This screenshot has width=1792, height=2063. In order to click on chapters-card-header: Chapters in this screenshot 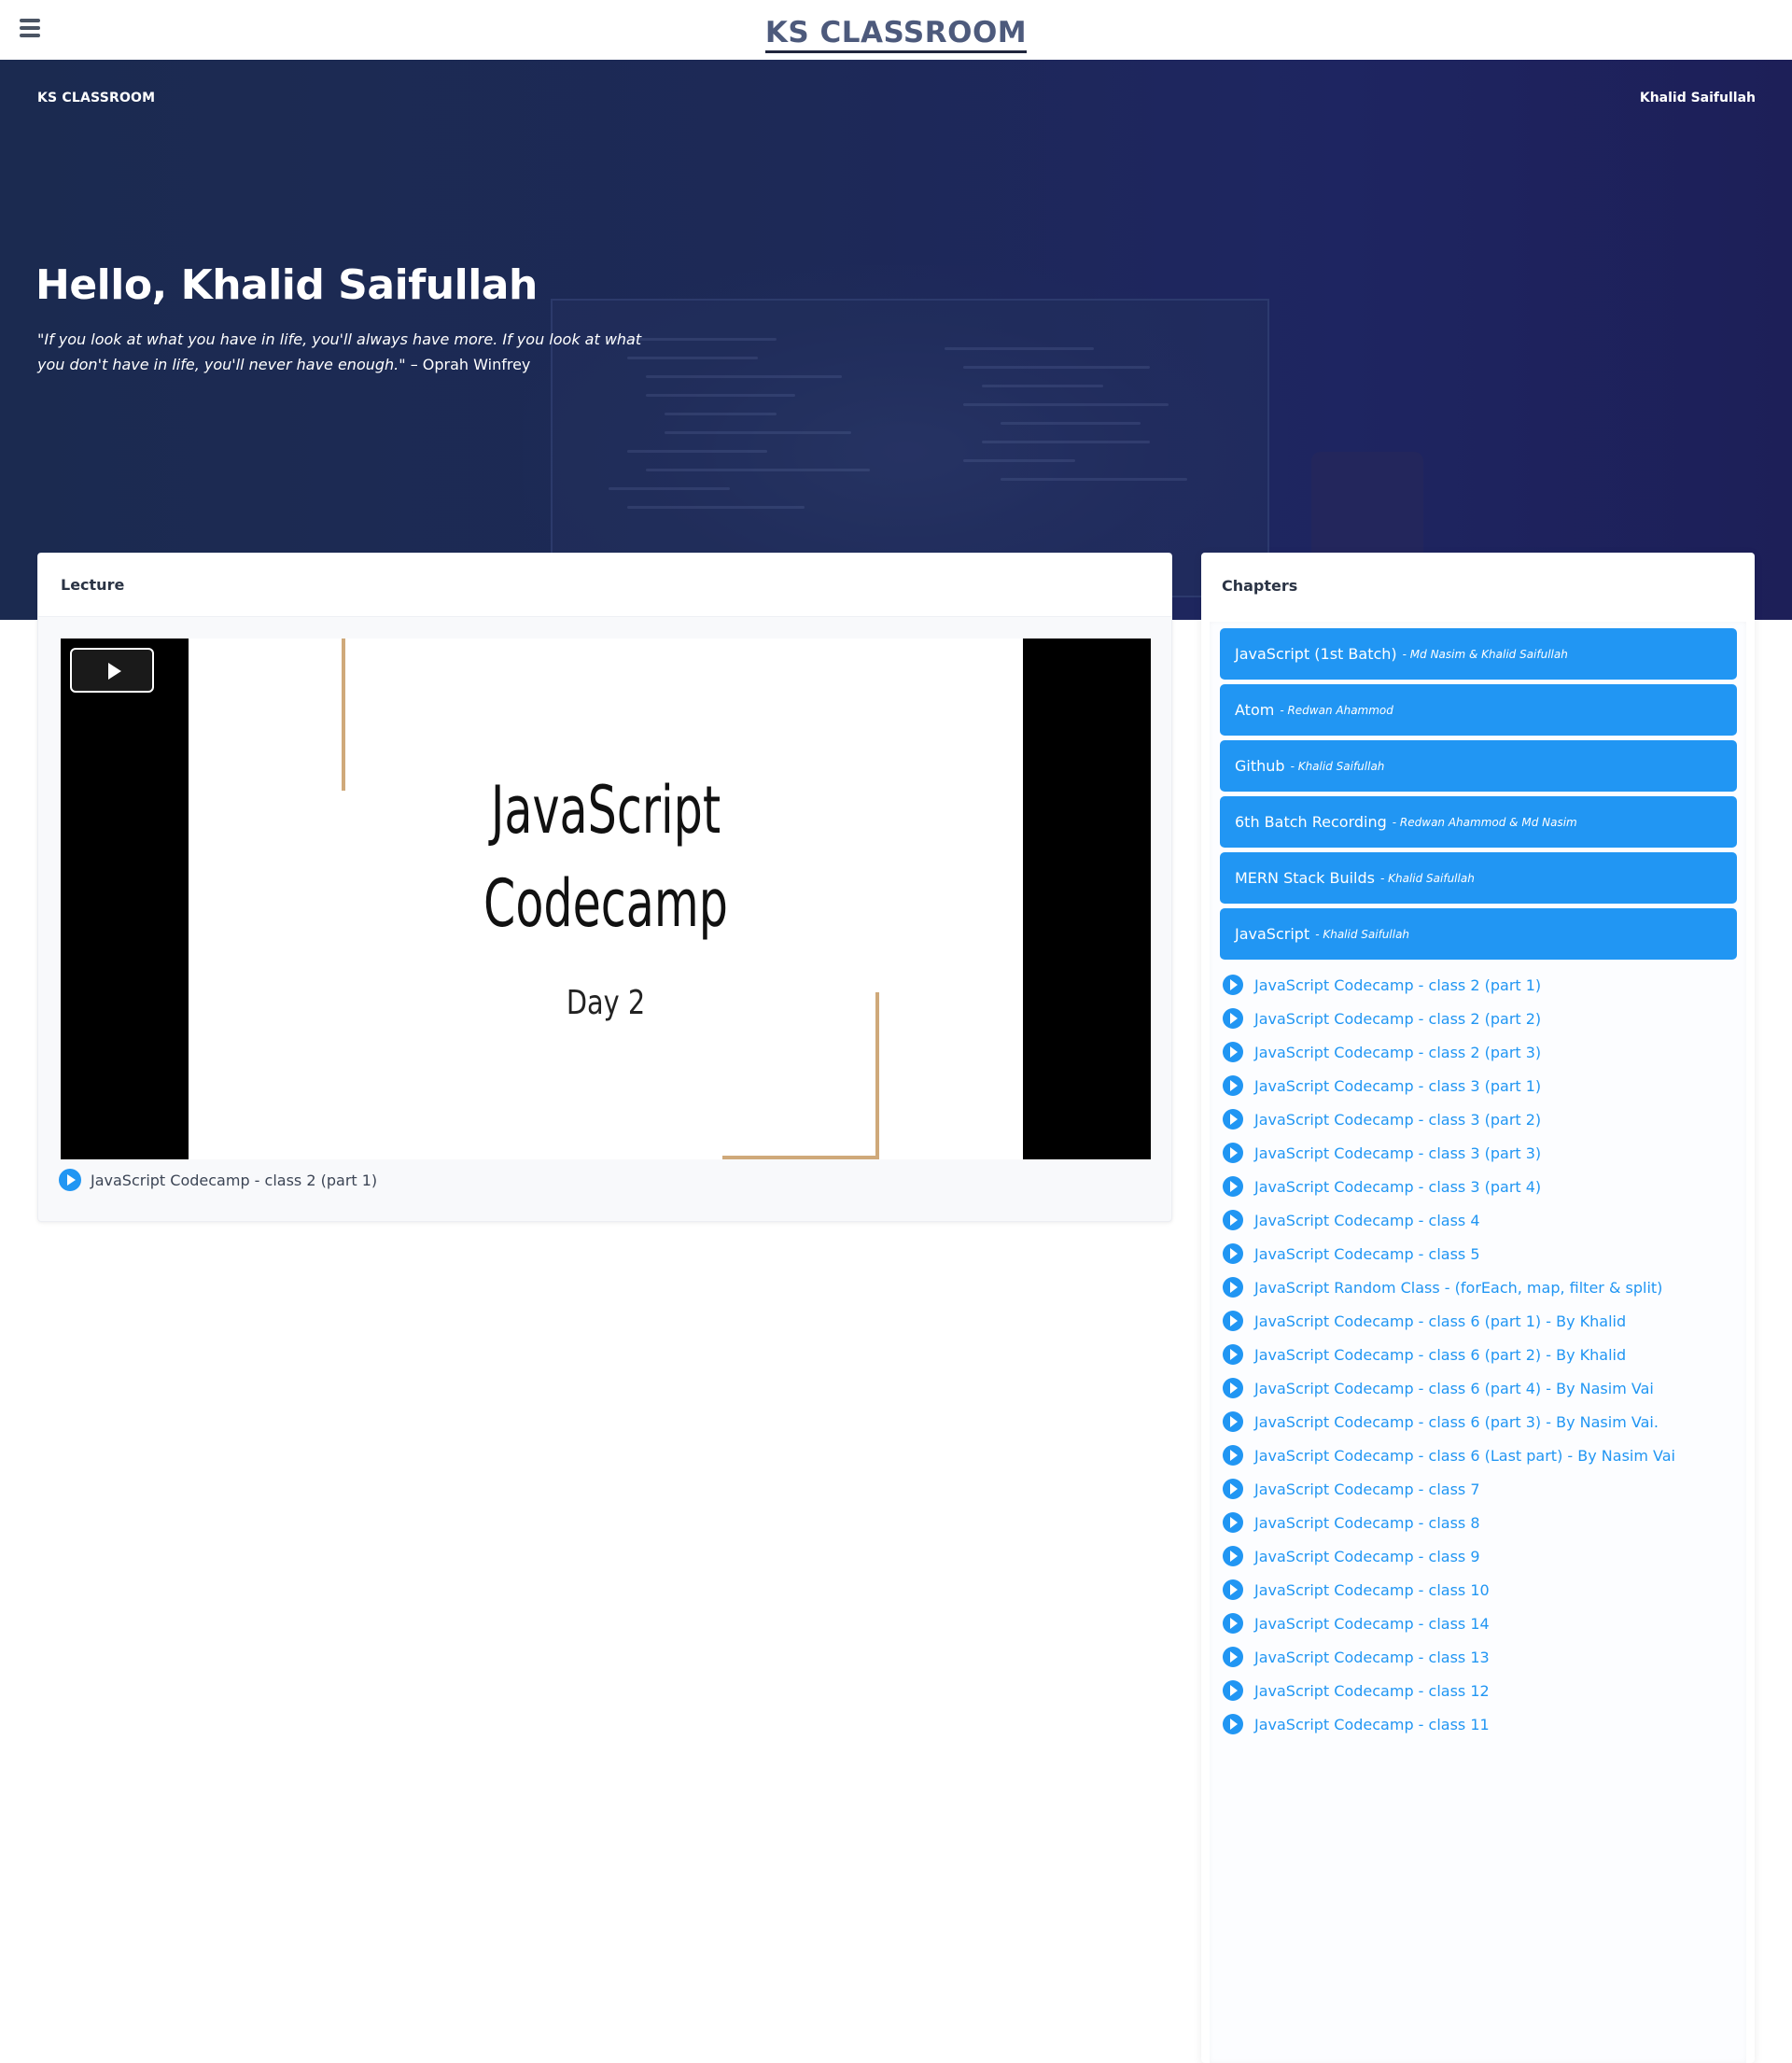, I will do `click(1478, 587)`.